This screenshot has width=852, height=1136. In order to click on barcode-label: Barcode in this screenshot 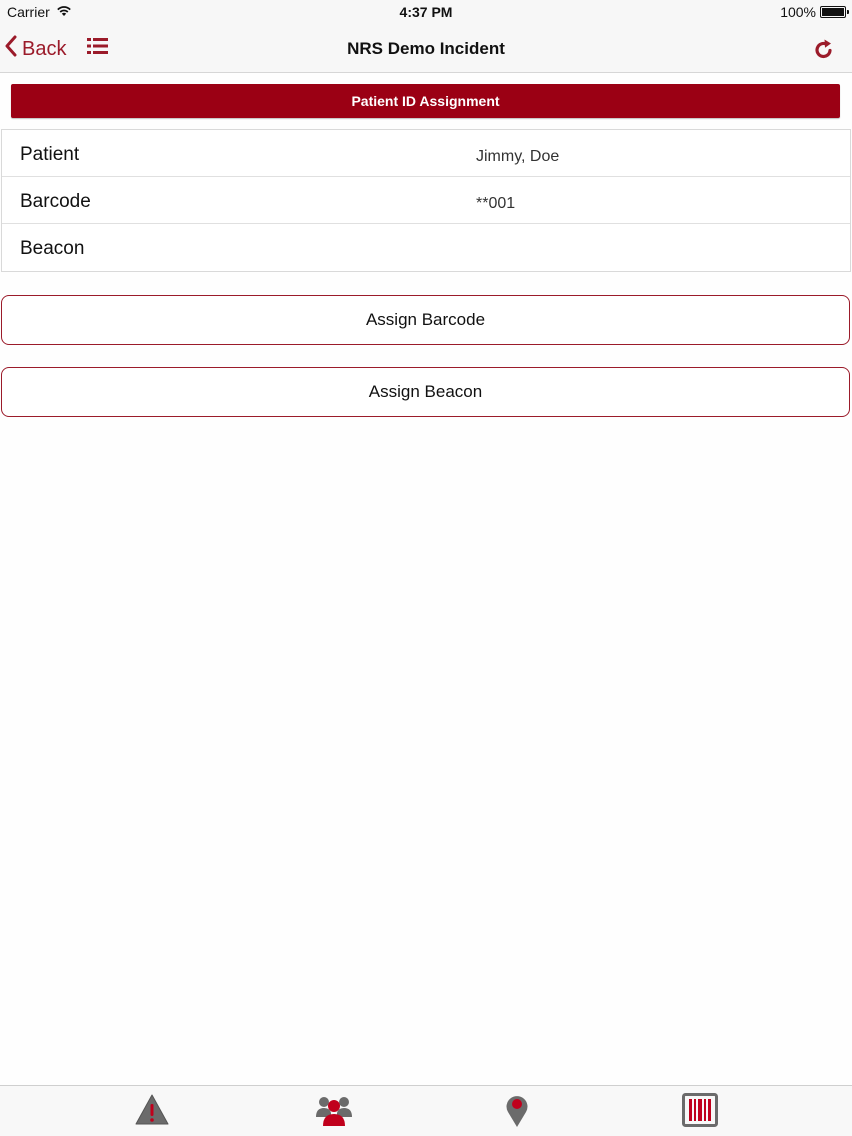, I will do `click(55, 201)`.